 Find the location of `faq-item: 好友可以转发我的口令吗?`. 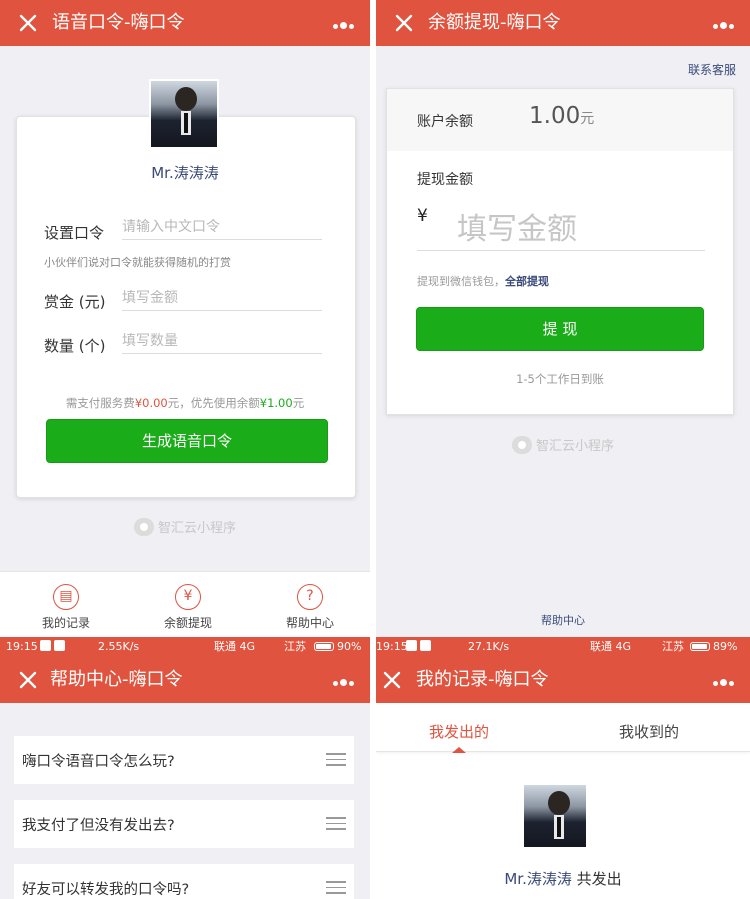

faq-item: 好友可以转发我的口令吗? is located at coordinates (184, 881).